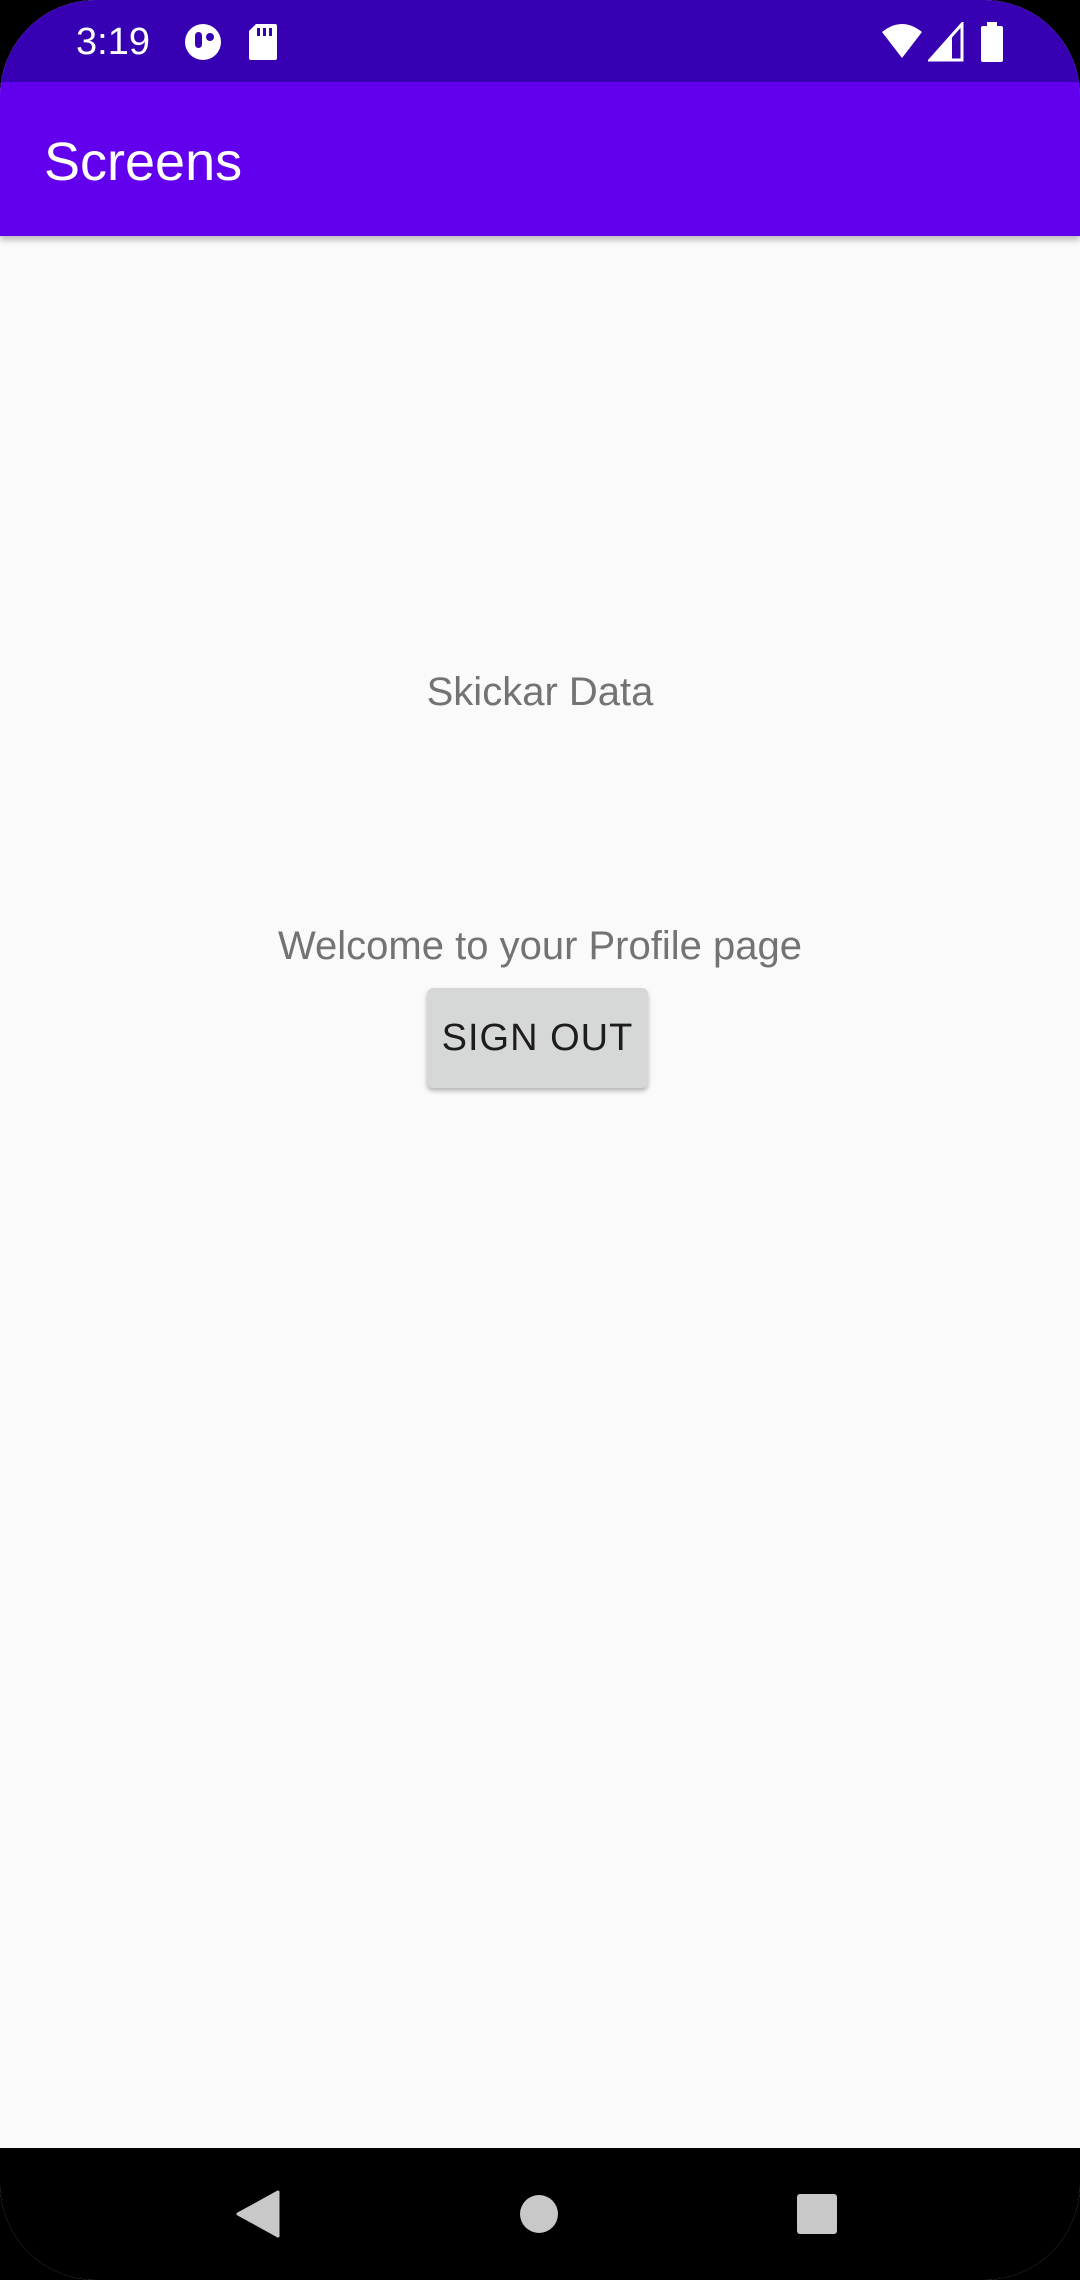 The height and width of the screenshot is (2280, 1080). Describe the element at coordinates (540, 946) in the screenshot. I see `welcome-message: Welcome to your Profile page` at that location.